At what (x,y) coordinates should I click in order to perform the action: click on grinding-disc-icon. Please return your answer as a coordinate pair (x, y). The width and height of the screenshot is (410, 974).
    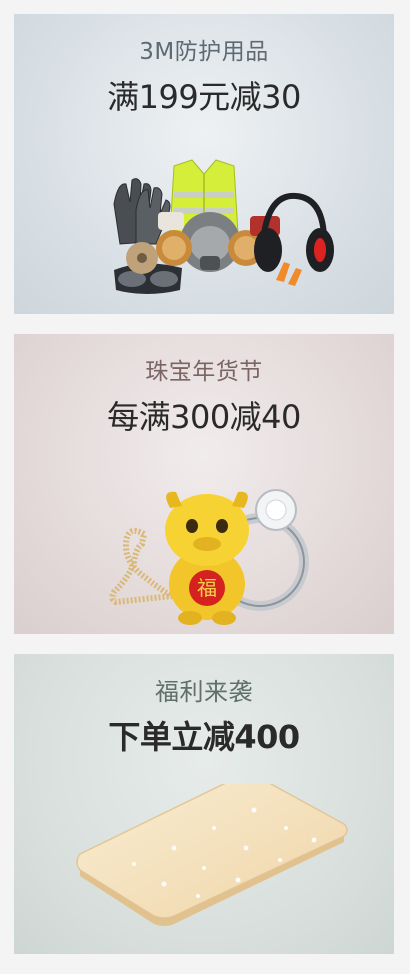
    Looking at the image, I should click on (142, 258).